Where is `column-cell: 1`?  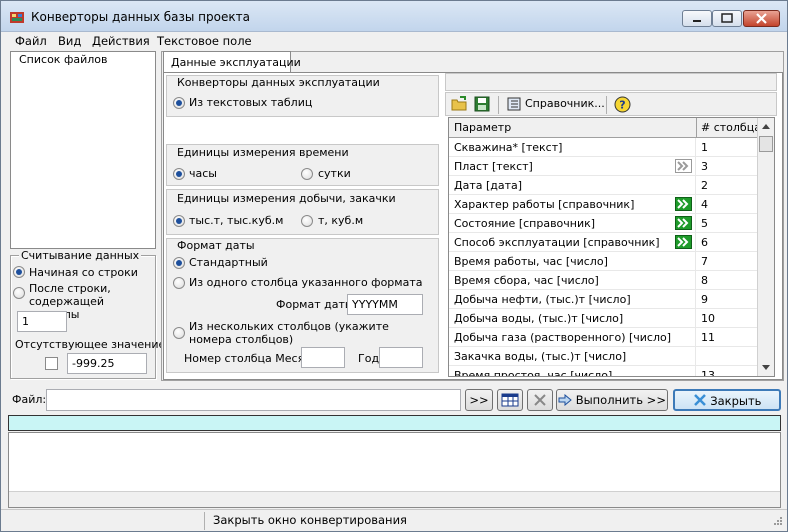 column-cell: 1 is located at coordinates (726, 147).